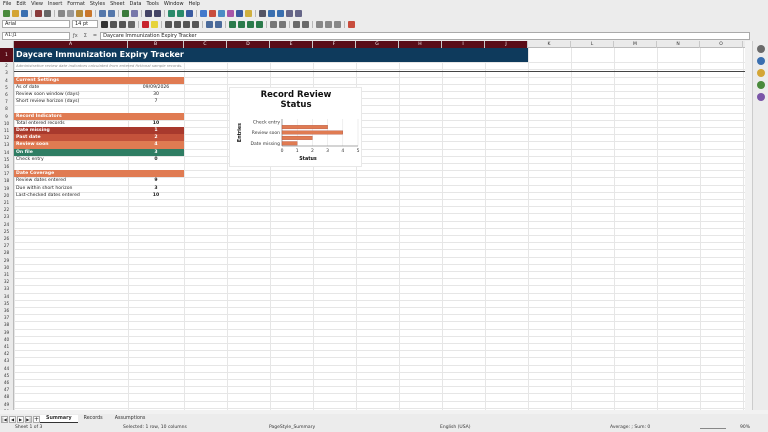  I want to click on row-header: 37, so click(7, 318).